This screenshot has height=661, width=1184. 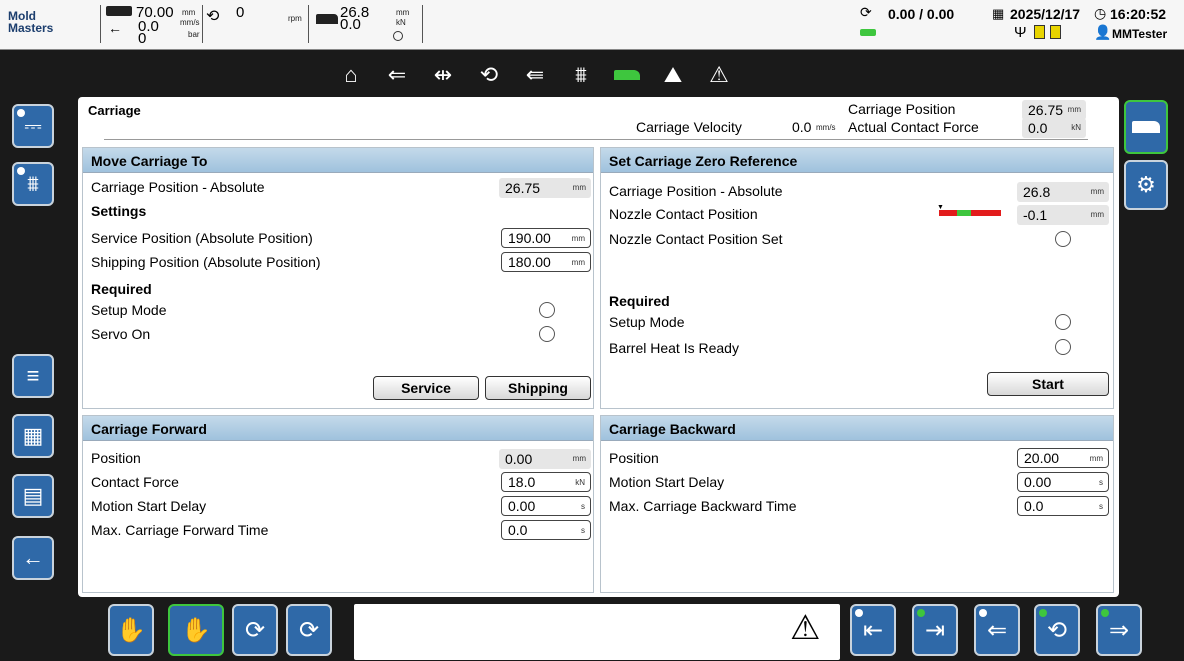 What do you see at coordinates (857, 428) in the screenshot?
I see `section-title: Carriage Backward` at bounding box center [857, 428].